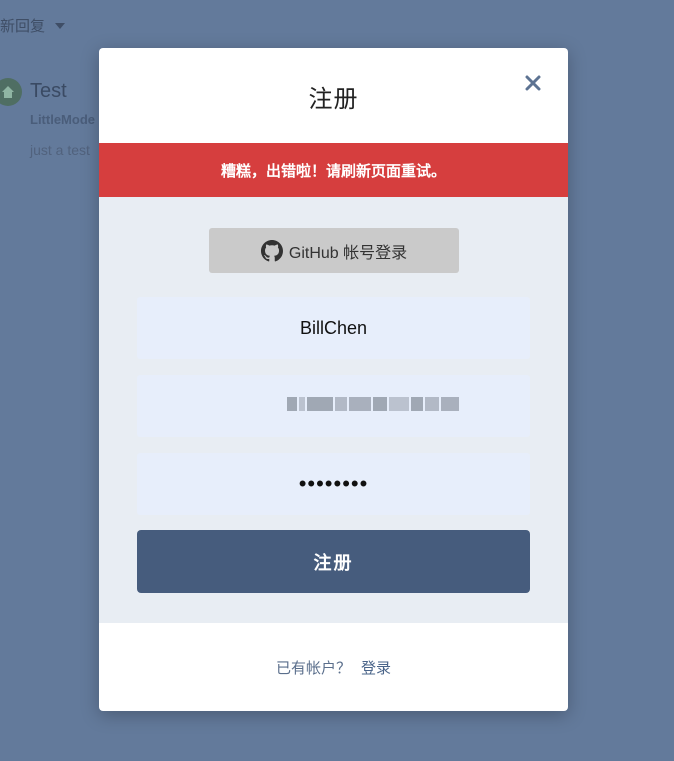 The height and width of the screenshot is (761, 674). I want to click on error-banner: 糟糕，出错啦！请刷新页面重试。, so click(333, 170).